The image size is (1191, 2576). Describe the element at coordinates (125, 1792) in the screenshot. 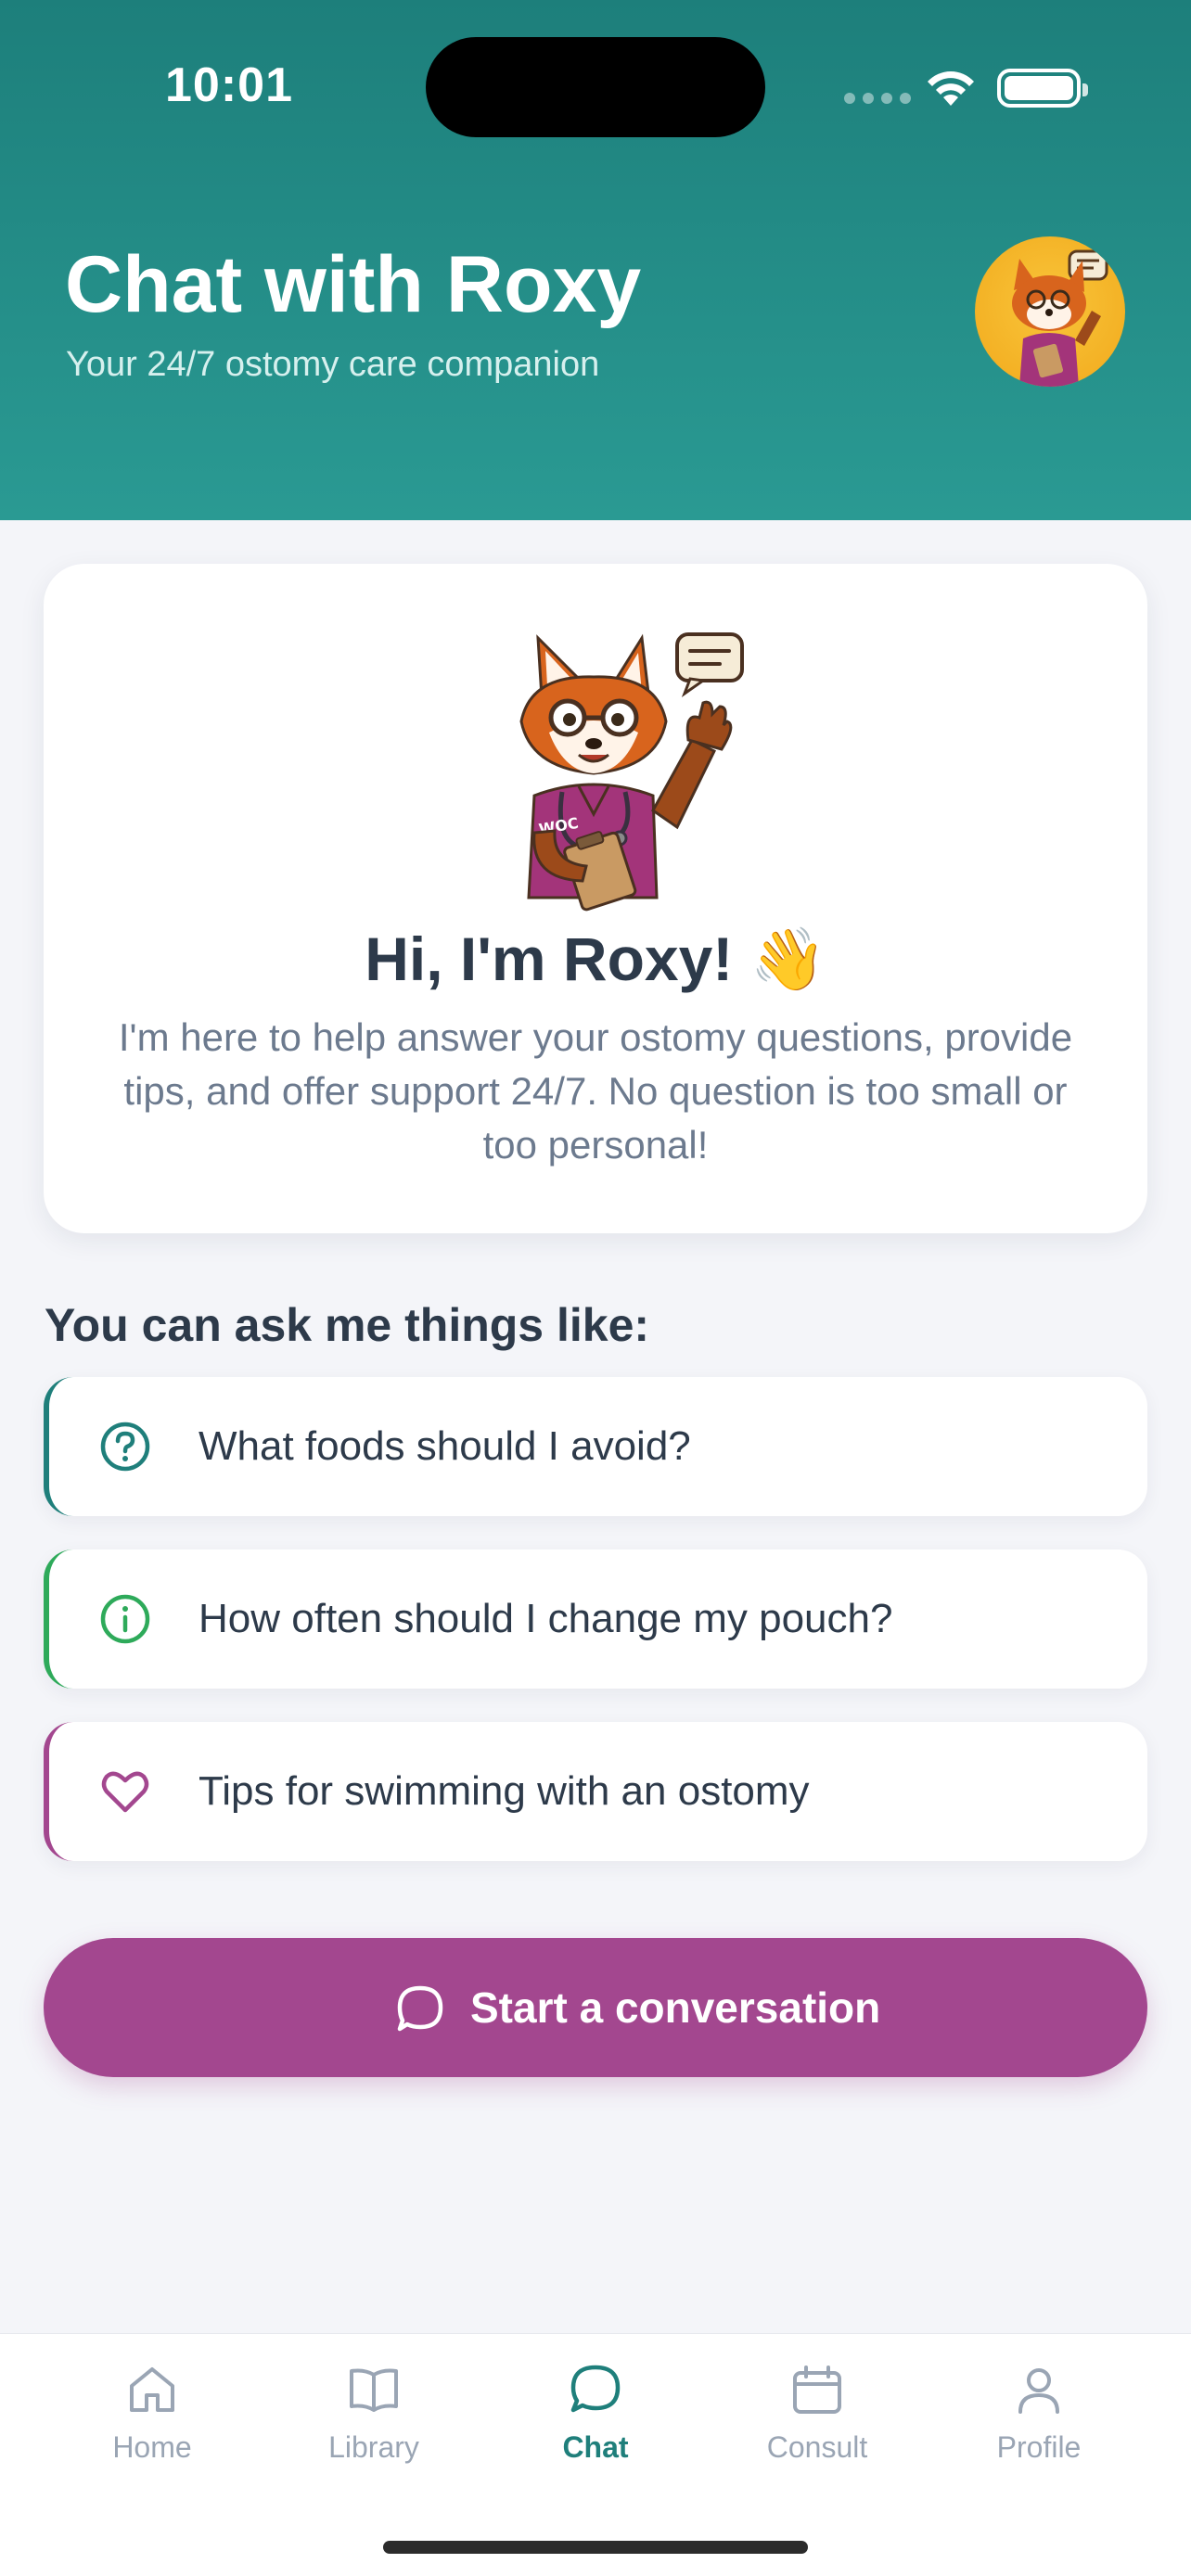

I see `heart-icon` at that location.